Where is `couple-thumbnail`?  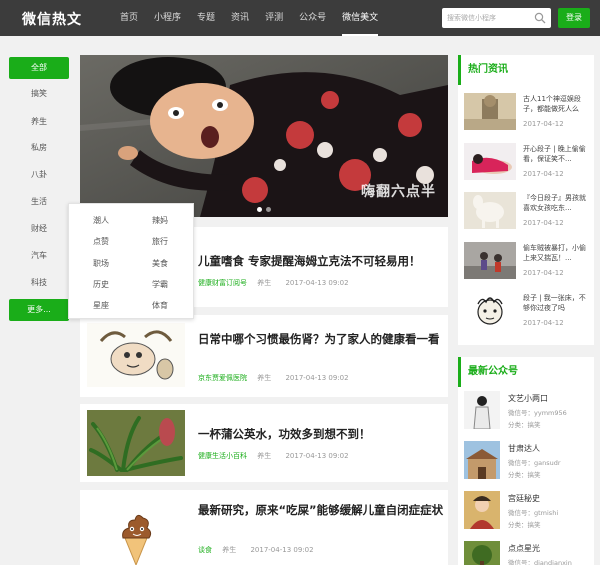 couple-thumbnail is located at coordinates (482, 410).